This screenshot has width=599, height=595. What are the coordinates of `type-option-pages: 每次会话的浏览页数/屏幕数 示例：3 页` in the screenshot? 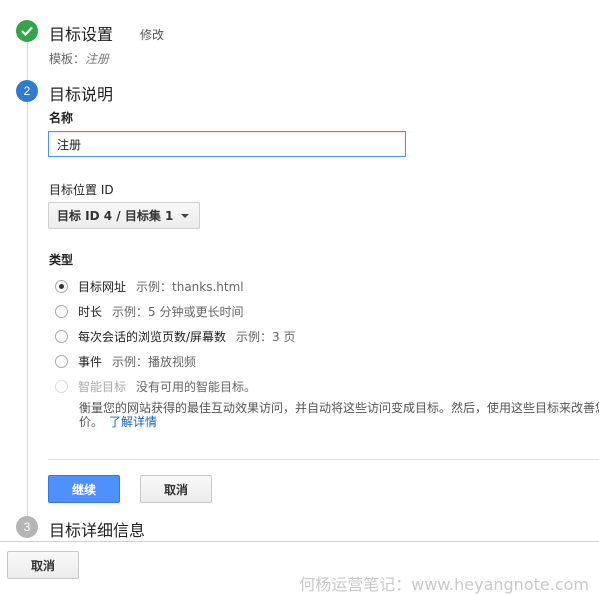 It's located at (175, 336).